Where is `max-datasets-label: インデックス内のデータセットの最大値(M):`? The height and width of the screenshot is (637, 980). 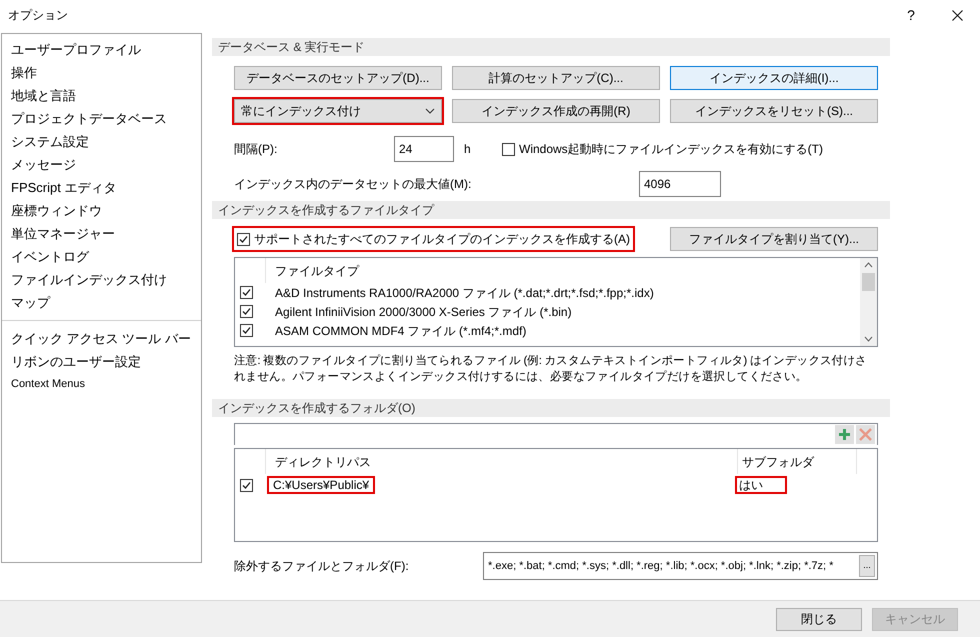
max-datasets-label: インデックス内のデータセットの最大値(M): is located at coordinates (353, 184).